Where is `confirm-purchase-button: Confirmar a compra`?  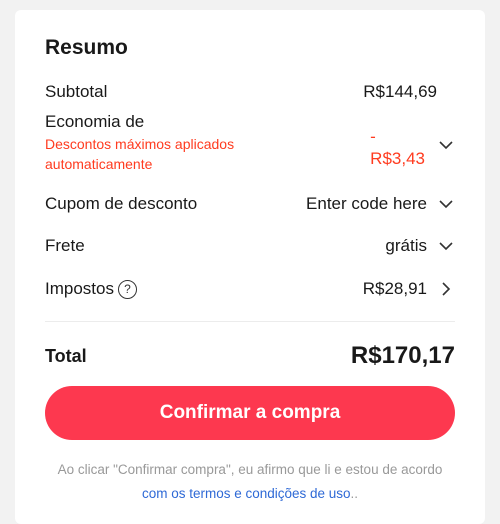
confirm-purchase-button: Confirmar a compra is located at coordinates (250, 413).